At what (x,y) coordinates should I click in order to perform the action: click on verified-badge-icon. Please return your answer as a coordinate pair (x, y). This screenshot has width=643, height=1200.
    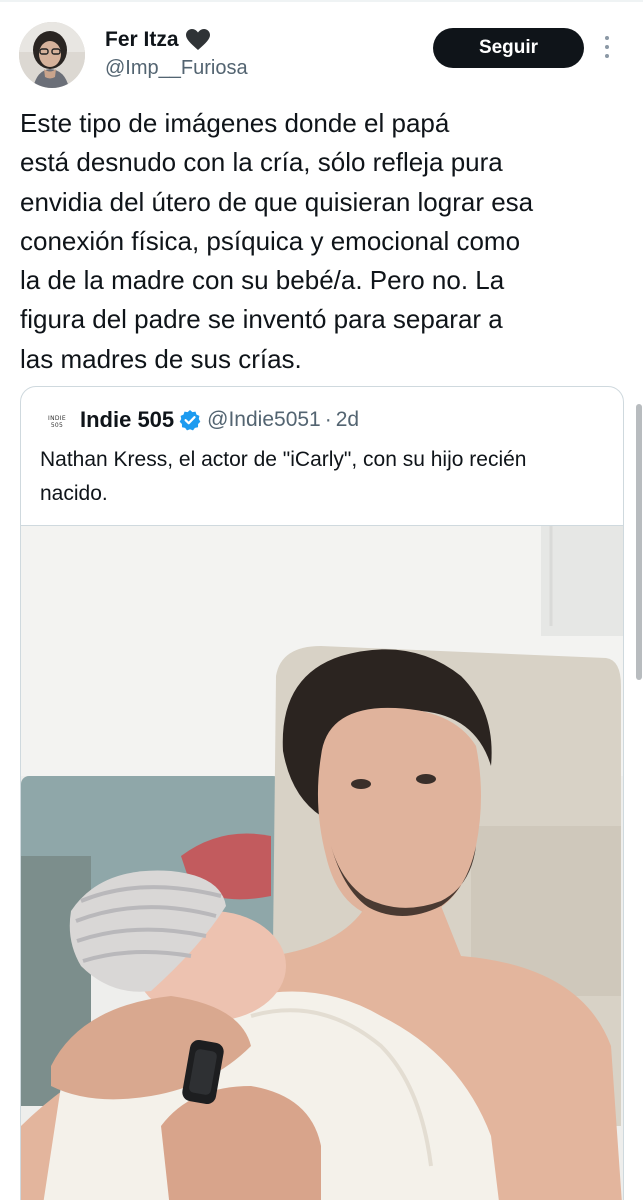
    Looking at the image, I should click on (190, 420).